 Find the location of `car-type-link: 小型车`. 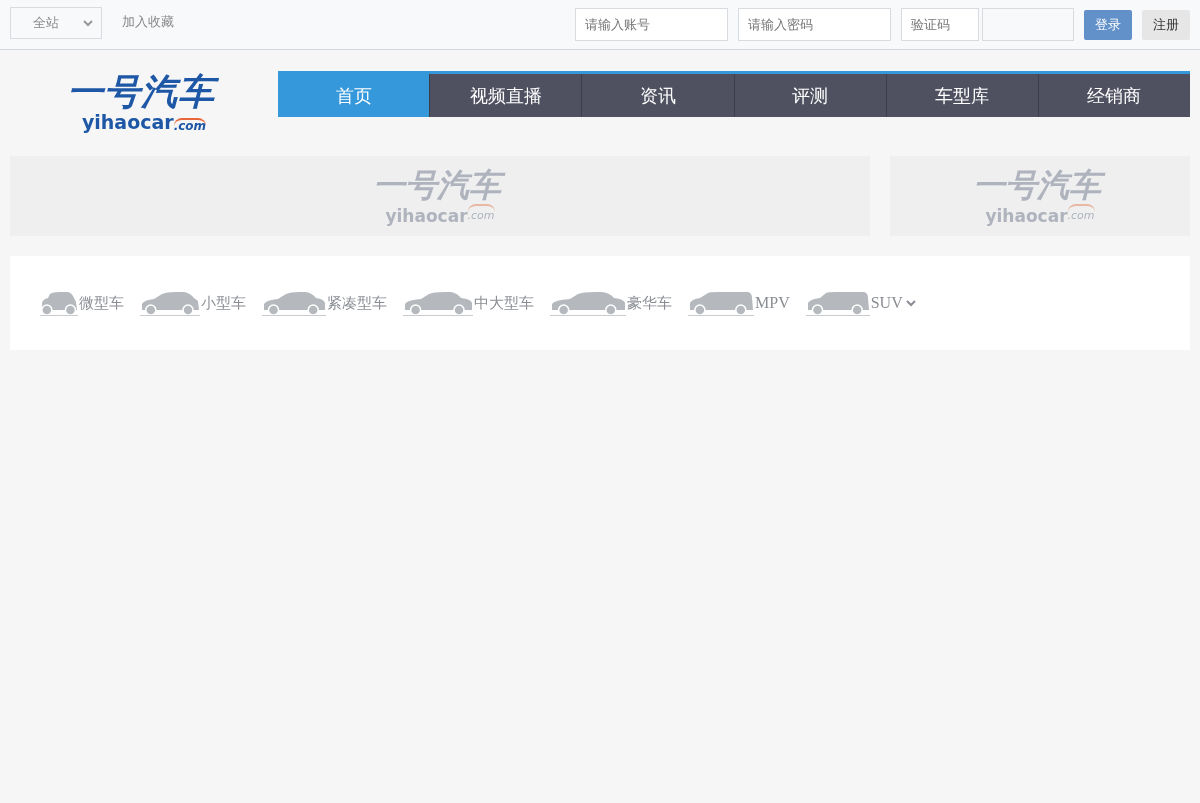

car-type-link: 小型车 is located at coordinates (193, 303).